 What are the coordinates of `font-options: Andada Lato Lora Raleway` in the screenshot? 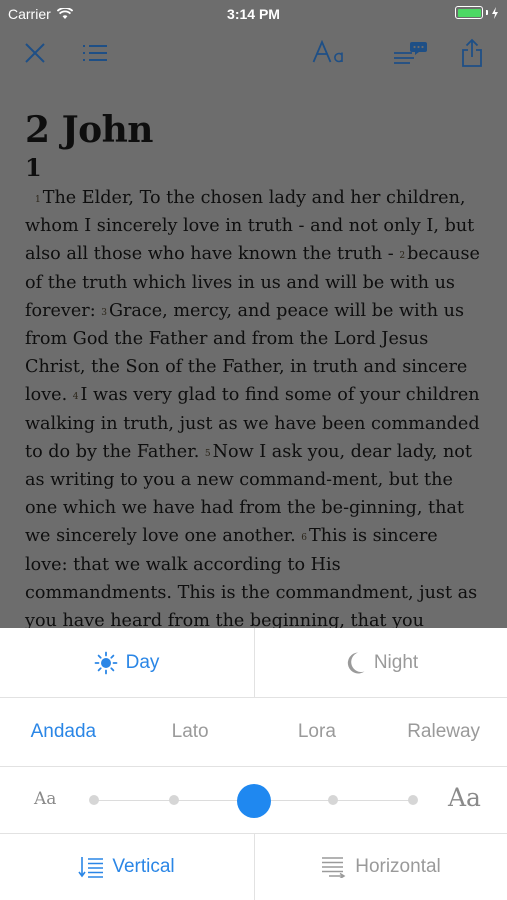 It's located at (253, 732).